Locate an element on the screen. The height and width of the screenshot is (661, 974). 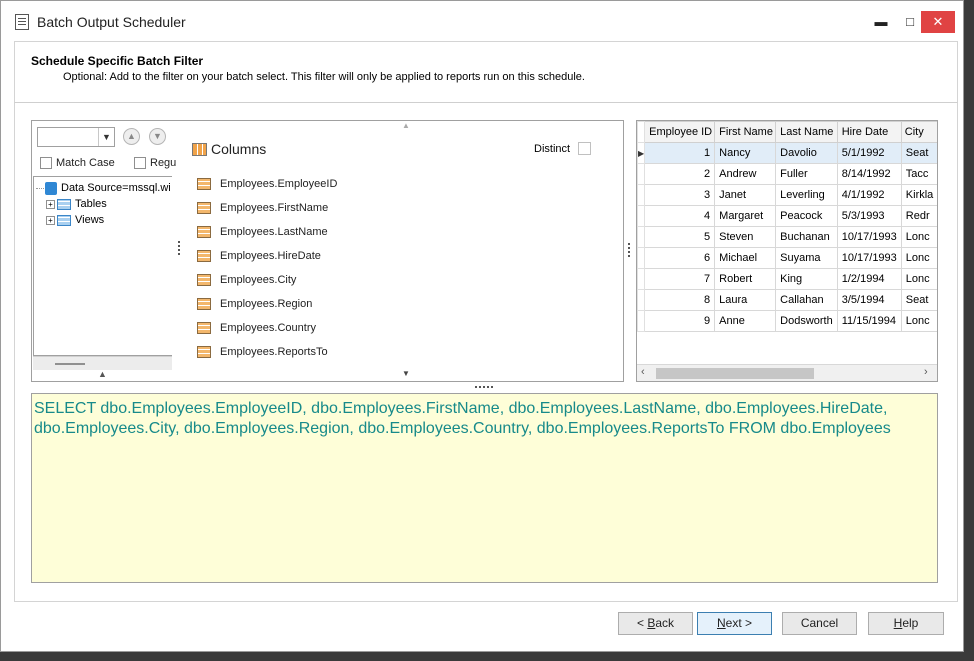
chevron-down-icon: ▼ is located at coordinates (106, 137).